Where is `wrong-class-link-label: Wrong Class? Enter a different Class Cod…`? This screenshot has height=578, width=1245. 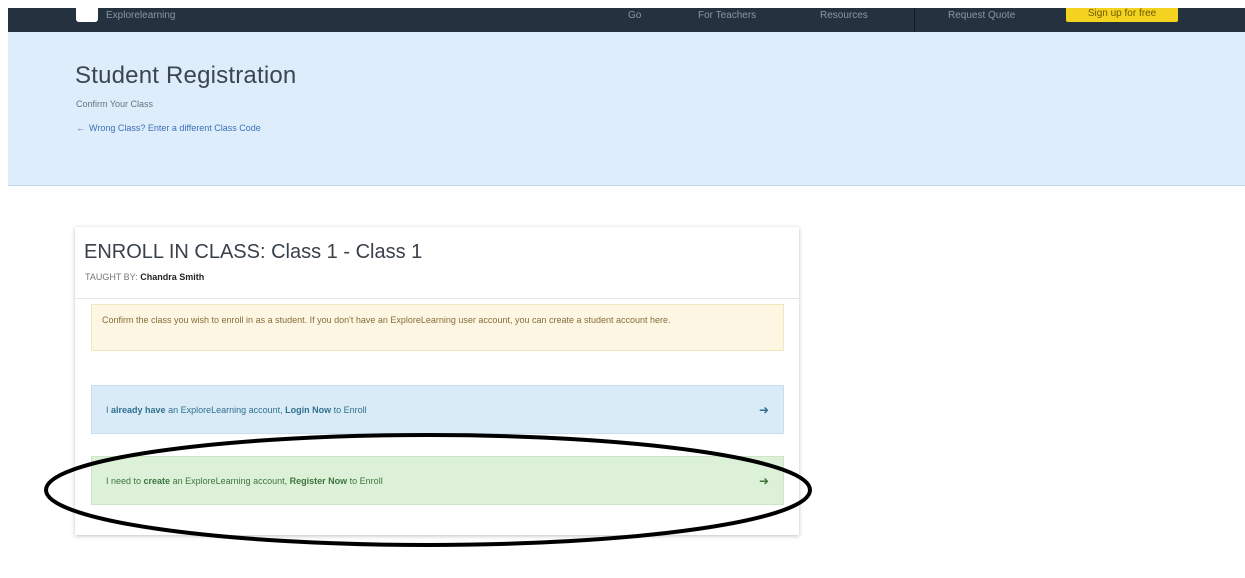 wrong-class-link-label: Wrong Class? Enter a different Class Cod… is located at coordinates (175, 128).